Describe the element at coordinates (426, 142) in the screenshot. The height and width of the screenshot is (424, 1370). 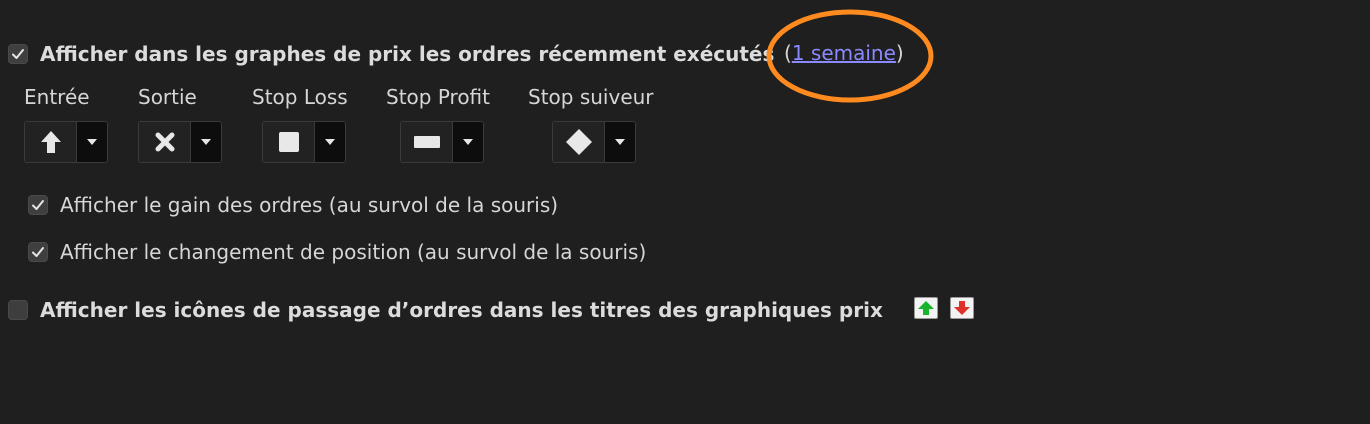
I see `bar-icon` at that location.